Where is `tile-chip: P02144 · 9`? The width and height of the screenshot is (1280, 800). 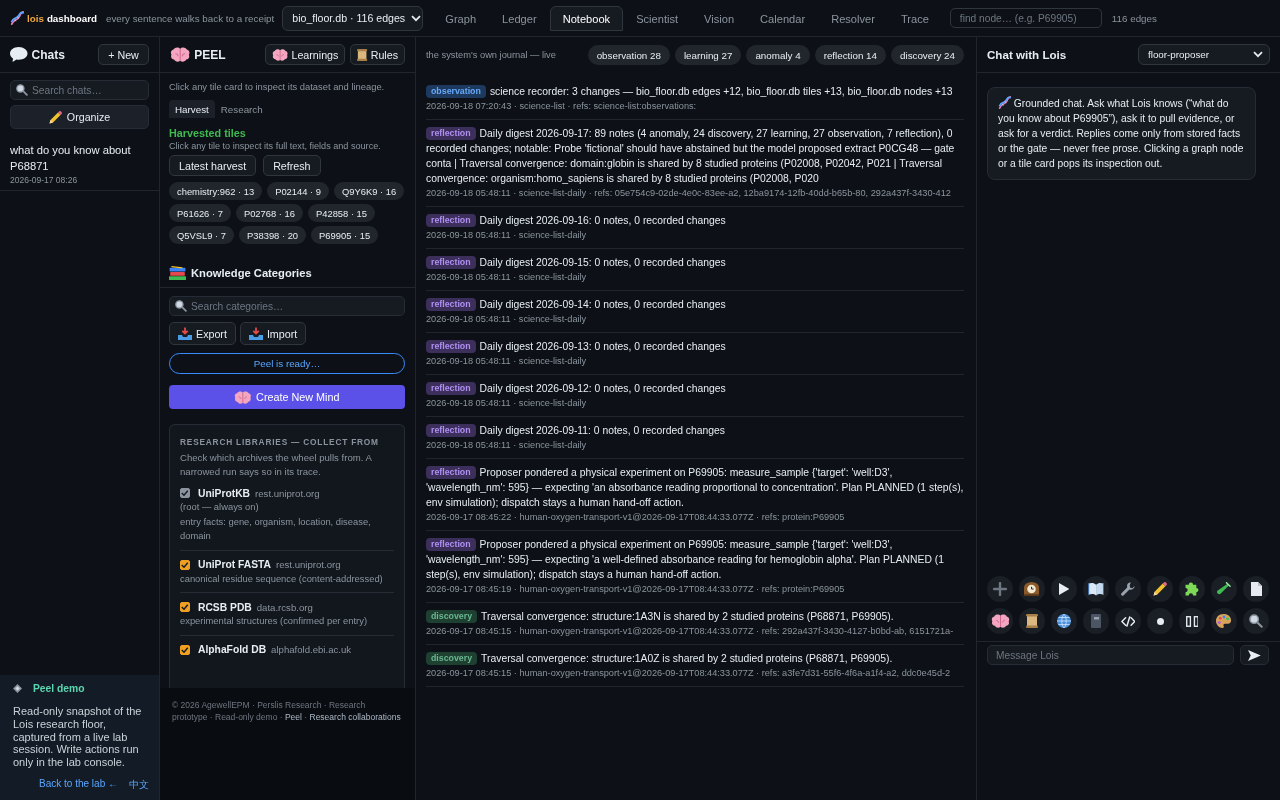
tile-chip: P02144 · 9 is located at coordinates (298, 191).